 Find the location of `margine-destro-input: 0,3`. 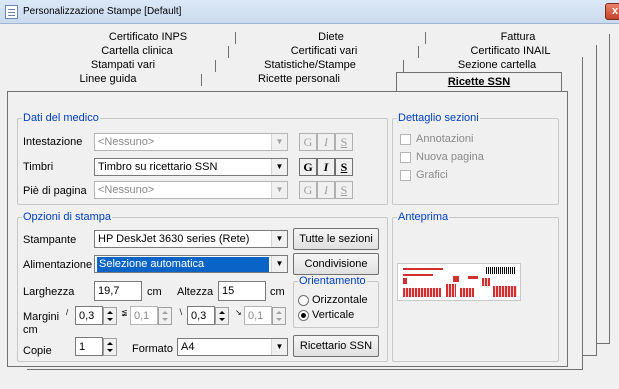

margine-destro-input: 0,3 is located at coordinates (201, 315).